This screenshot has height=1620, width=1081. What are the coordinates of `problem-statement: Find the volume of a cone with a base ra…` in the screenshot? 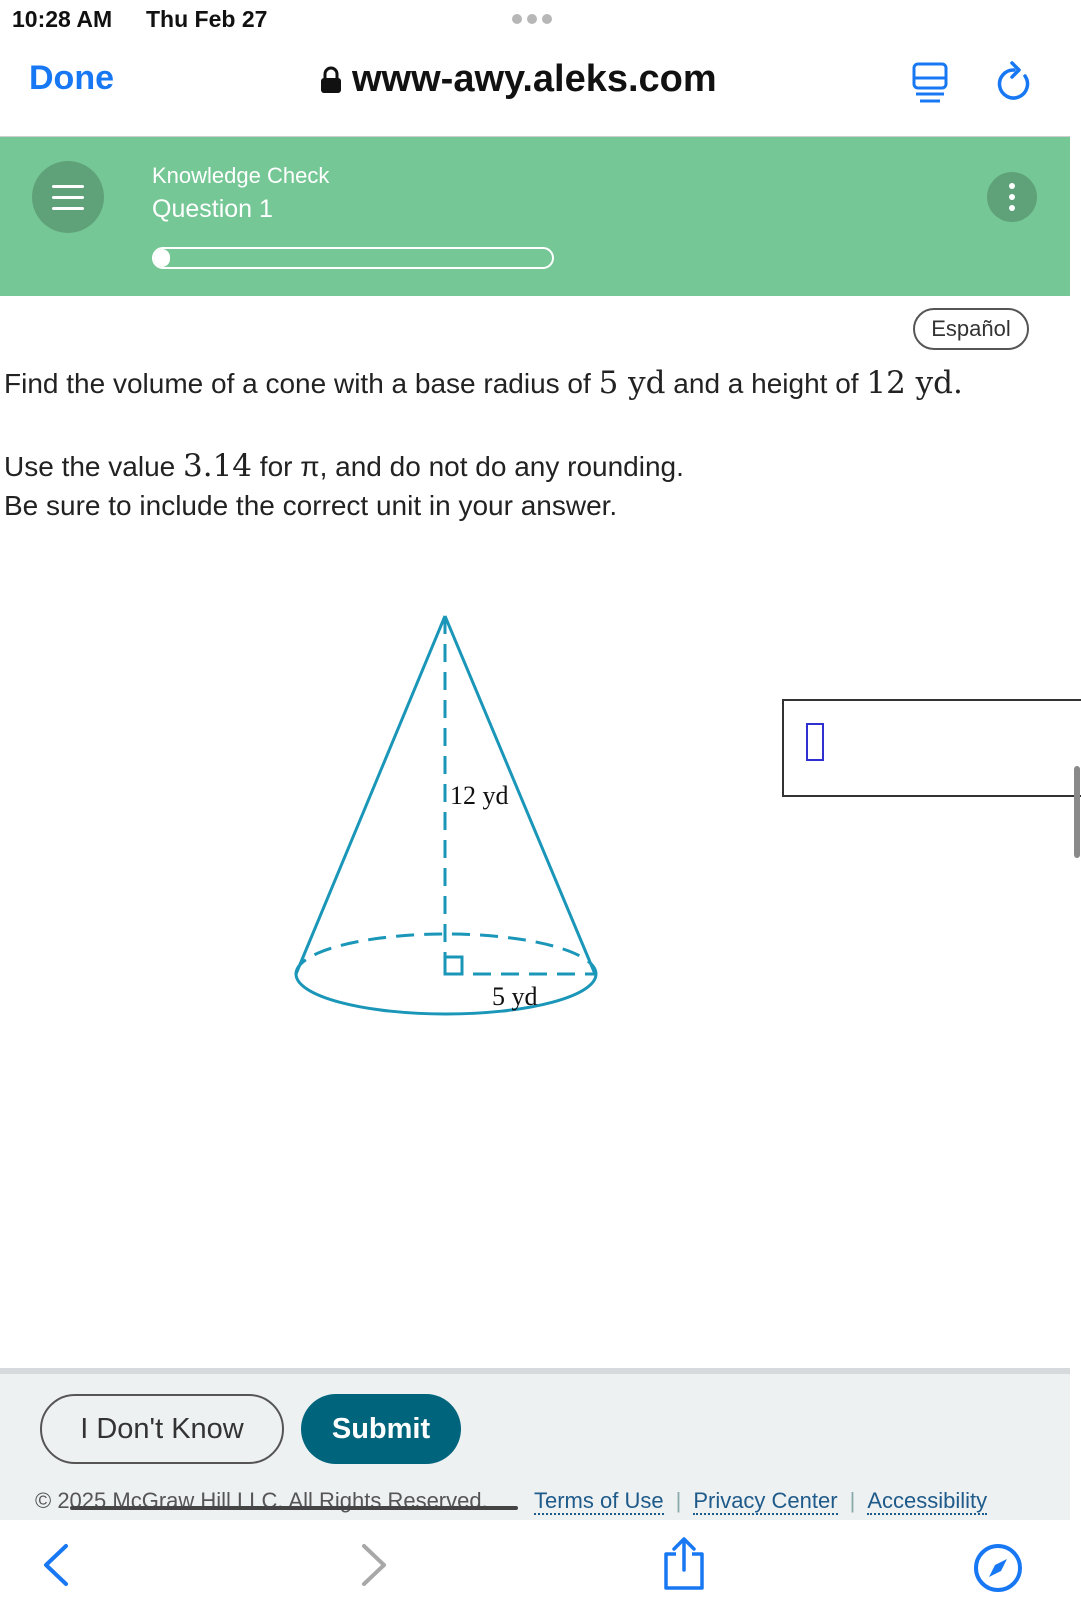 It's located at (483, 383).